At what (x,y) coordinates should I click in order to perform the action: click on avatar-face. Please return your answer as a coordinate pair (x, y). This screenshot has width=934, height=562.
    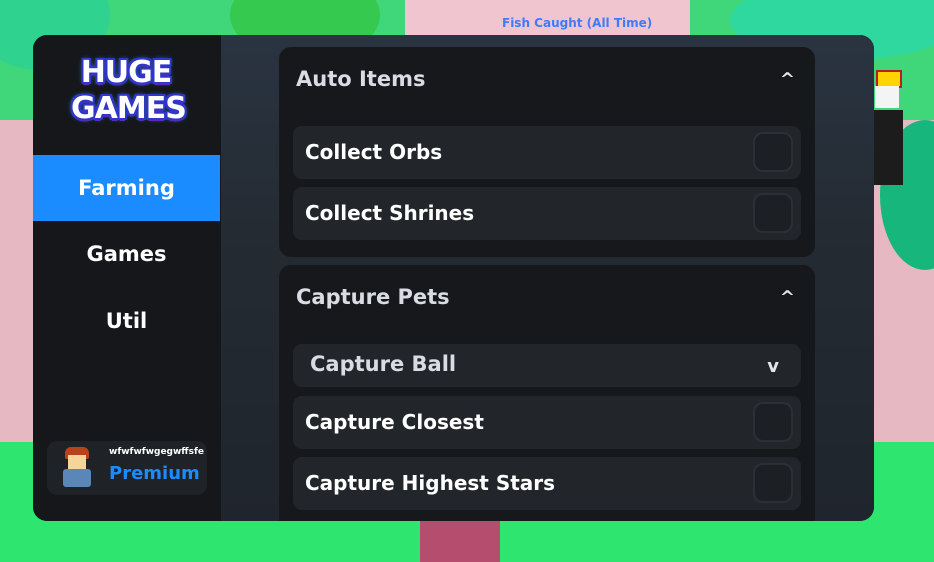
    Looking at the image, I should click on (77, 462).